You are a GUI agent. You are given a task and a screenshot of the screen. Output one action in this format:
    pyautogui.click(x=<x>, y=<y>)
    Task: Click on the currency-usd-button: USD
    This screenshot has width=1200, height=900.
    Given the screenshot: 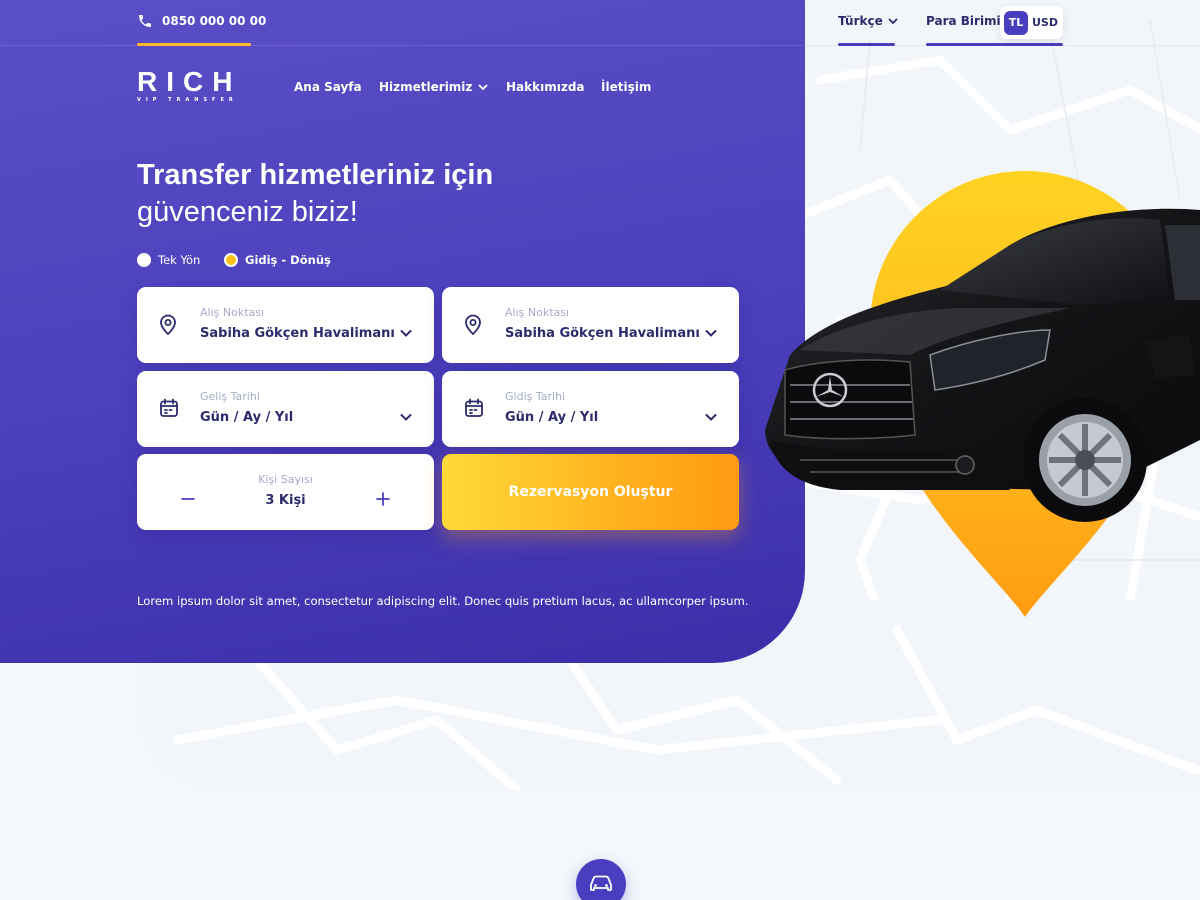 What is the action you would take?
    pyautogui.click(x=1045, y=22)
    